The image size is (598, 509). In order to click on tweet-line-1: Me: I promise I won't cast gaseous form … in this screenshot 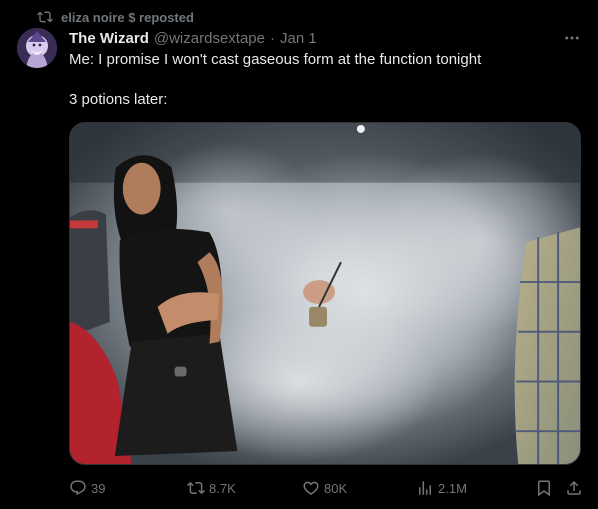, I will do `click(275, 59)`.